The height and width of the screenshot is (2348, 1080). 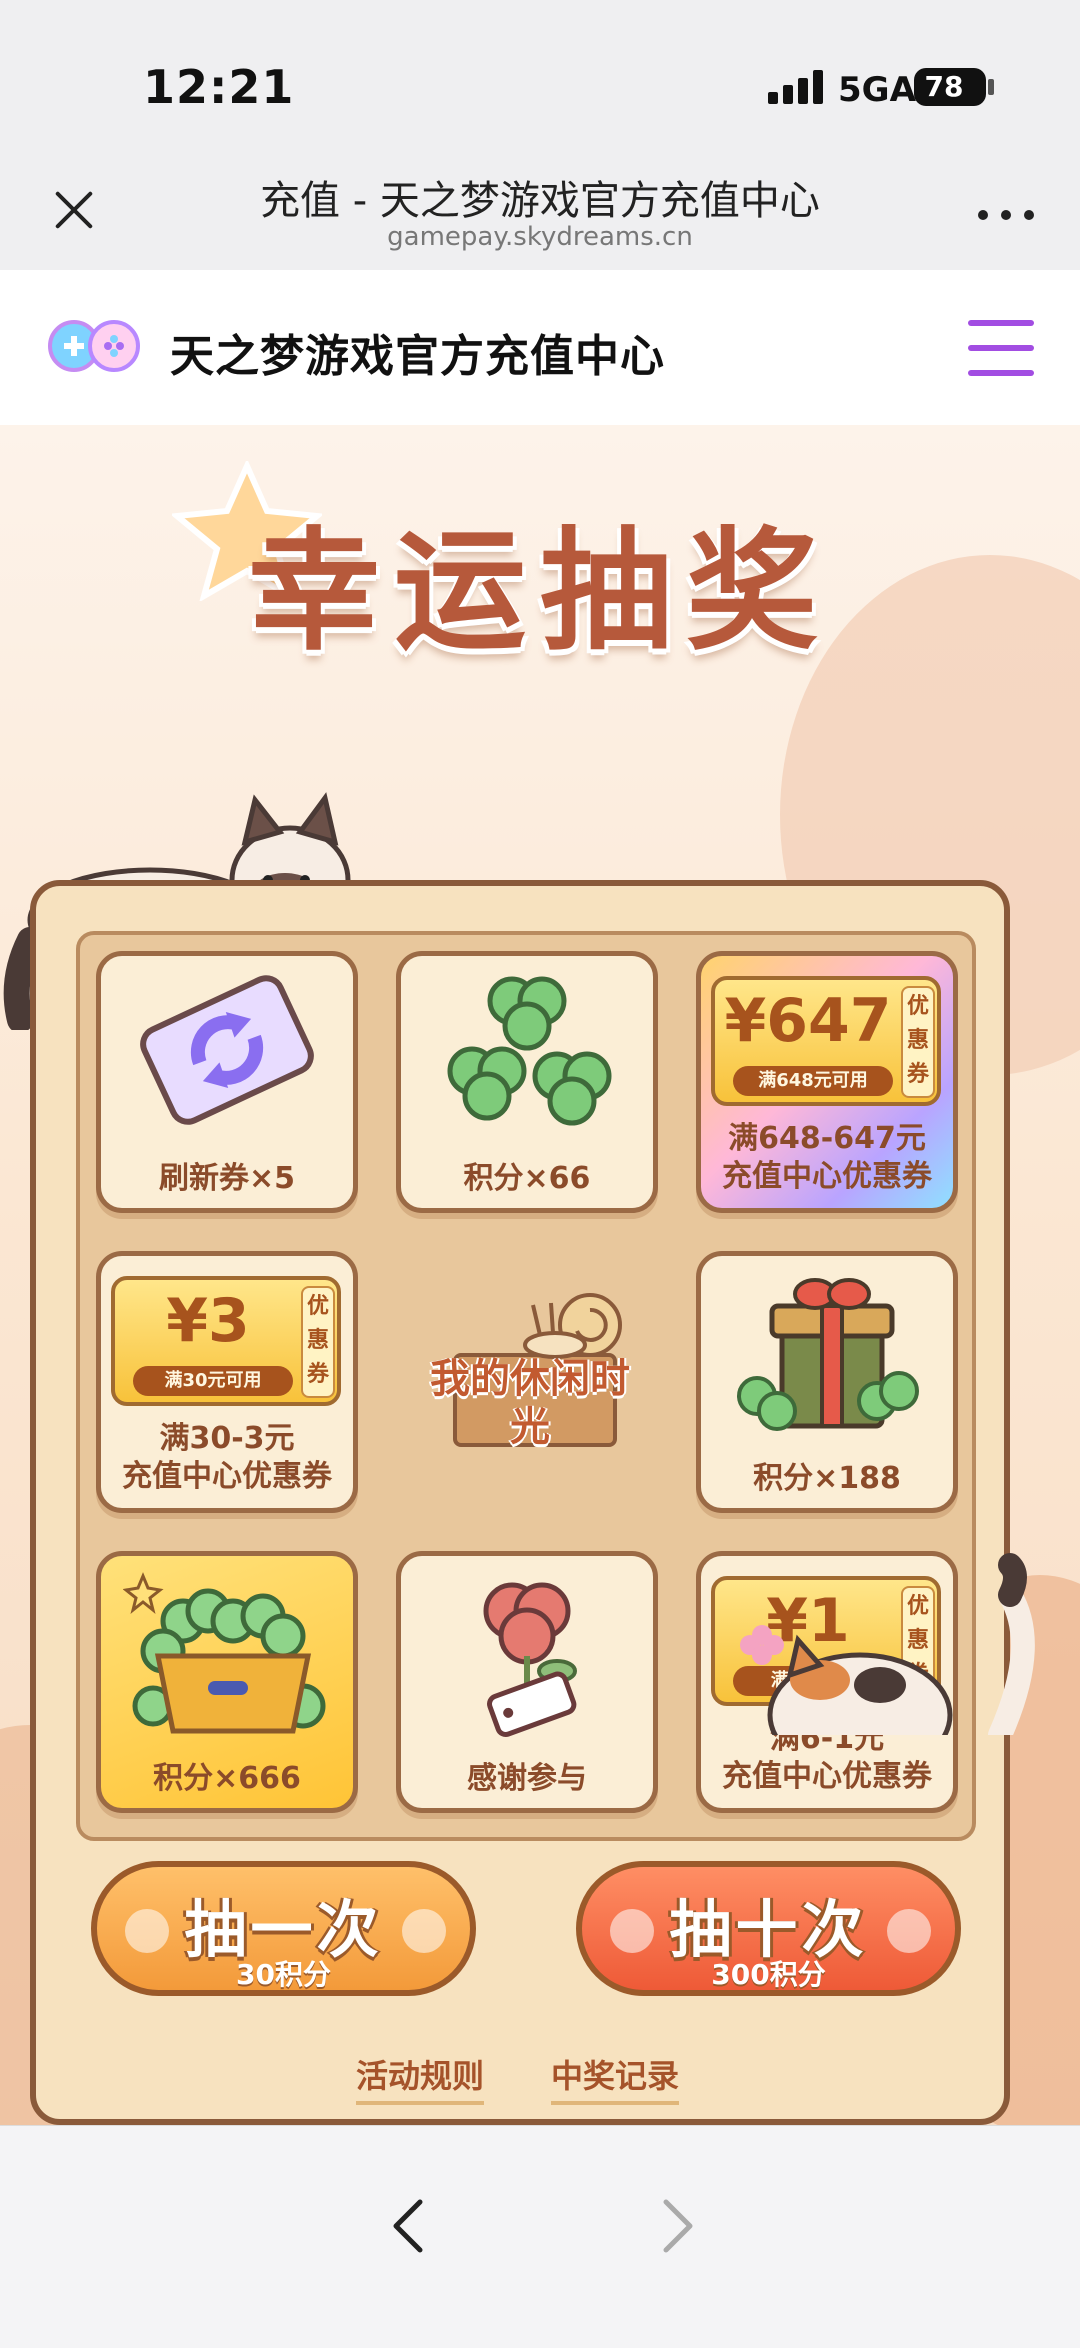 What do you see at coordinates (94, 346) in the screenshot?
I see `gamepad-logo-icon` at bounding box center [94, 346].